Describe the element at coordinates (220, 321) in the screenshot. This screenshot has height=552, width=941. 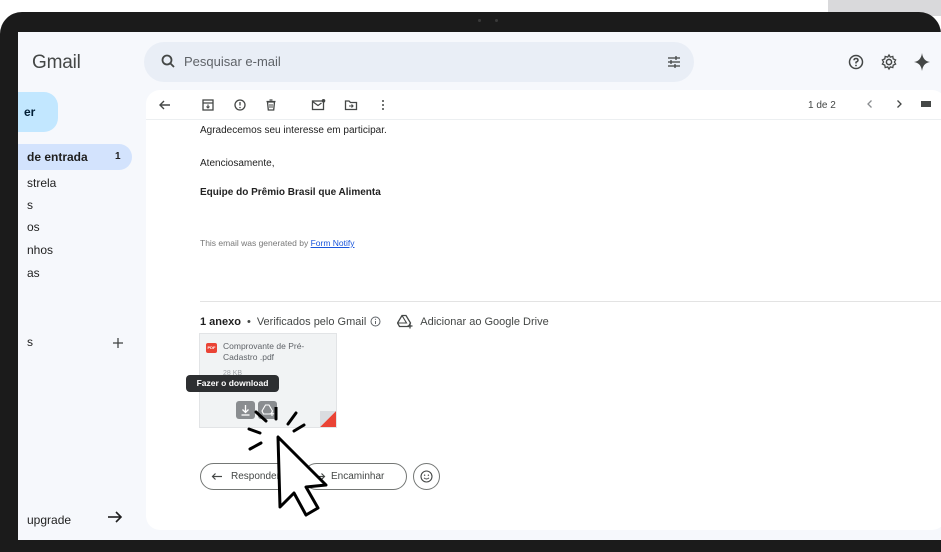
I see `attachment-count: 1 anexo` at that location.